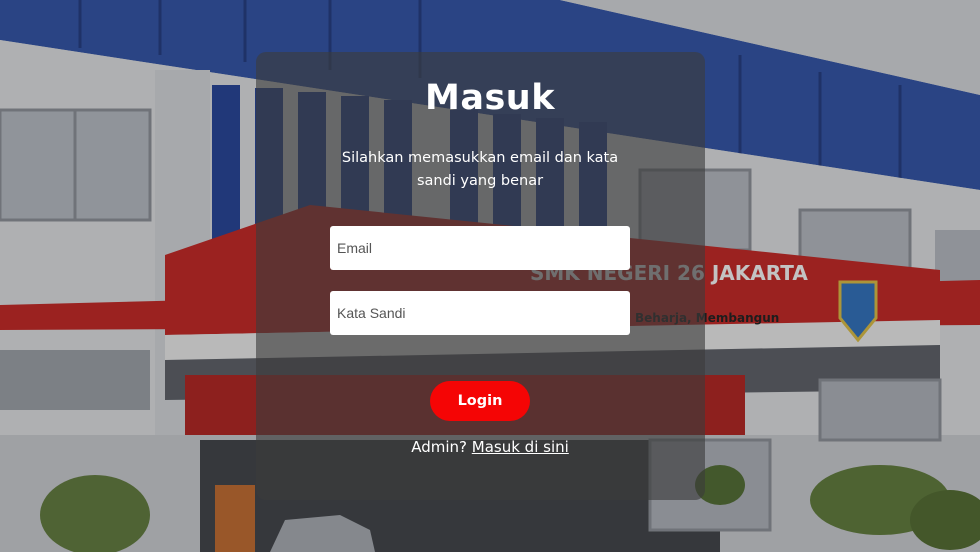 Image resolution: width=980 pixels, height=552 pixels. Describe the element at coordinates (490, 98) in the screenshot. I see `page-title: Masuk` at that location.